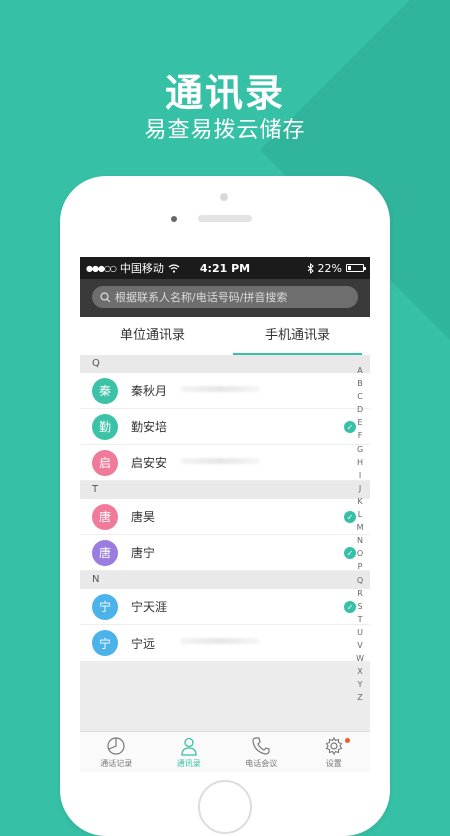 The width and height of the screenshot is (450, 836). What do you see at coordinates (189, 746) in the screenshot?
I see `contacts-icon` at bounding box center [189, 746].